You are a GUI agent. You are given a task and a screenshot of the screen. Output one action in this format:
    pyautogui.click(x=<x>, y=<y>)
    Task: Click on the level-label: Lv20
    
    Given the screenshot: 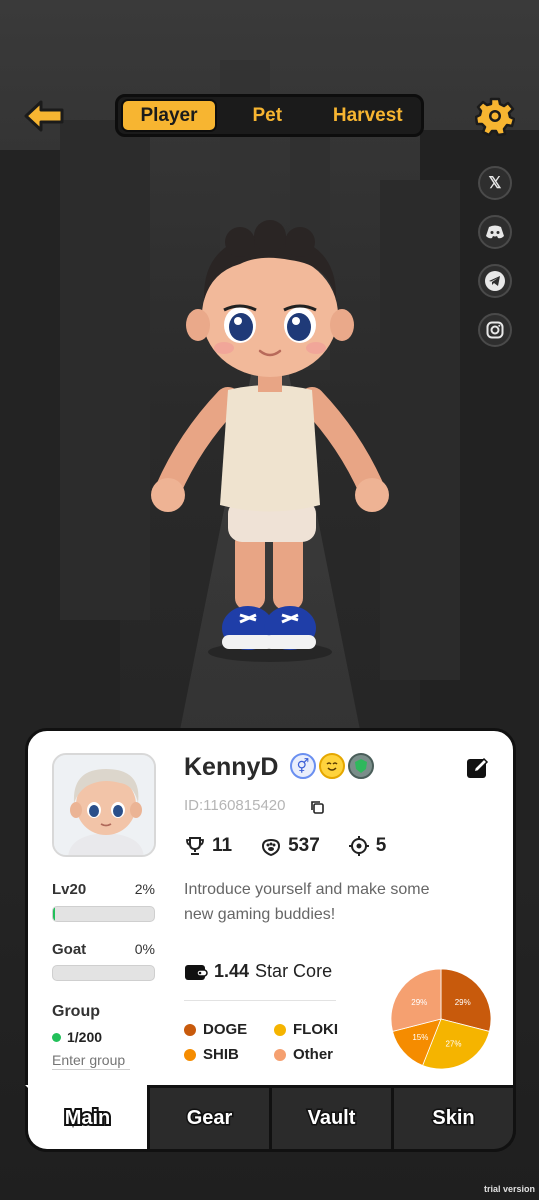 What is the action you would take?
    pyautogui.click(x=69, y=889)
    